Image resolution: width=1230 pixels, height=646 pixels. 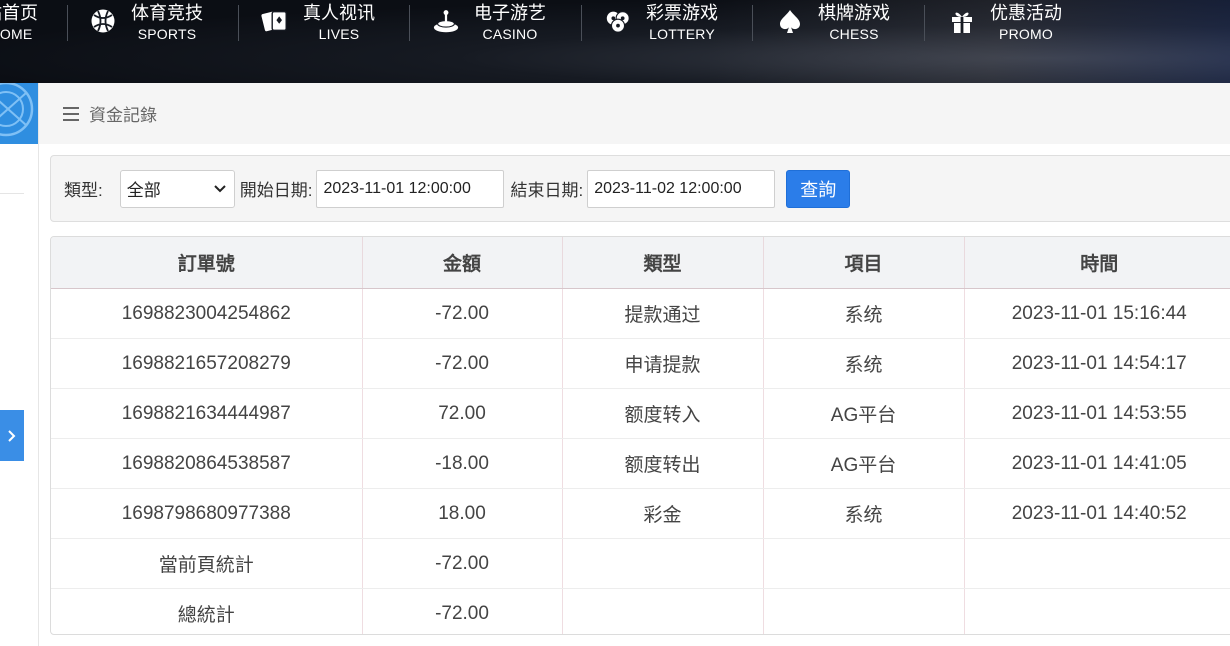 I want to click on filter-bar: 類型: 全部 開始日期: 結束日期: 查詢, so click(x=640, y=188).